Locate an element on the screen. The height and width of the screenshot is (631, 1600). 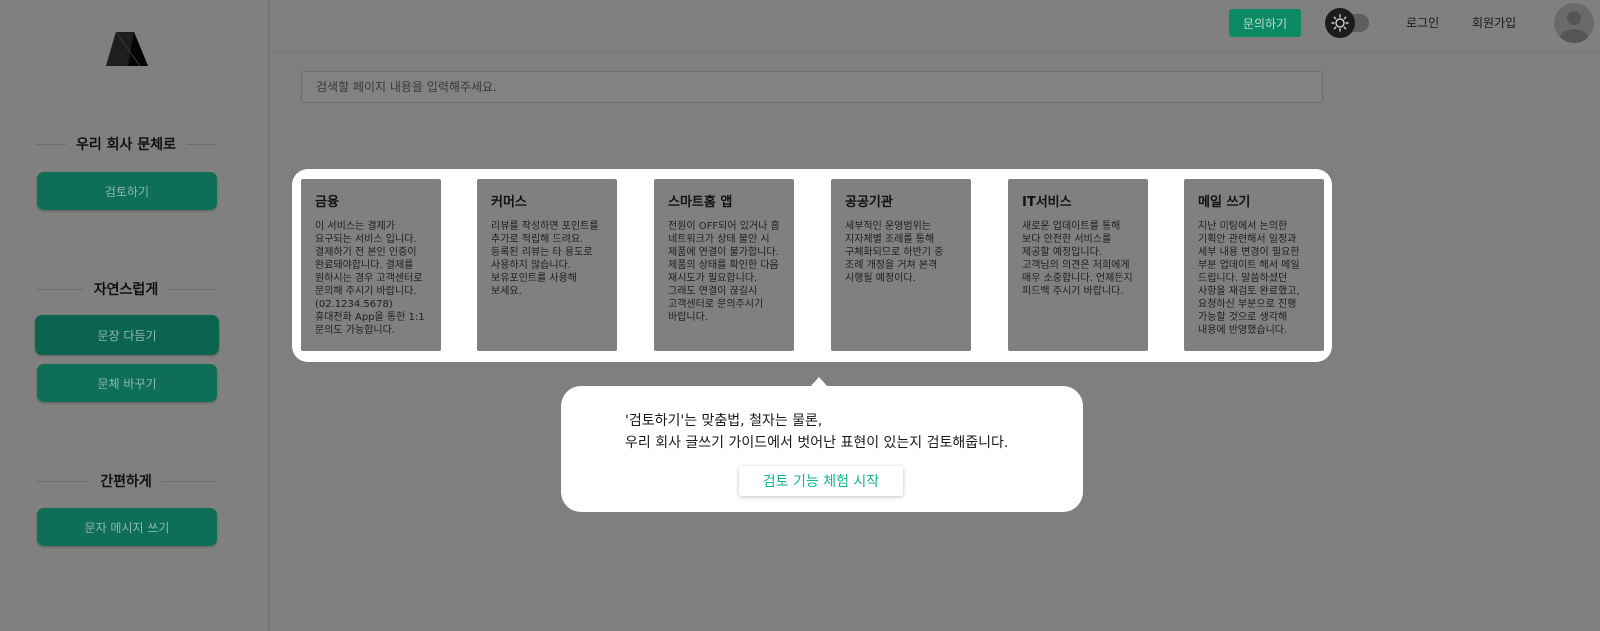
review-button: 검토하기 is located at coordinates (127, 191).